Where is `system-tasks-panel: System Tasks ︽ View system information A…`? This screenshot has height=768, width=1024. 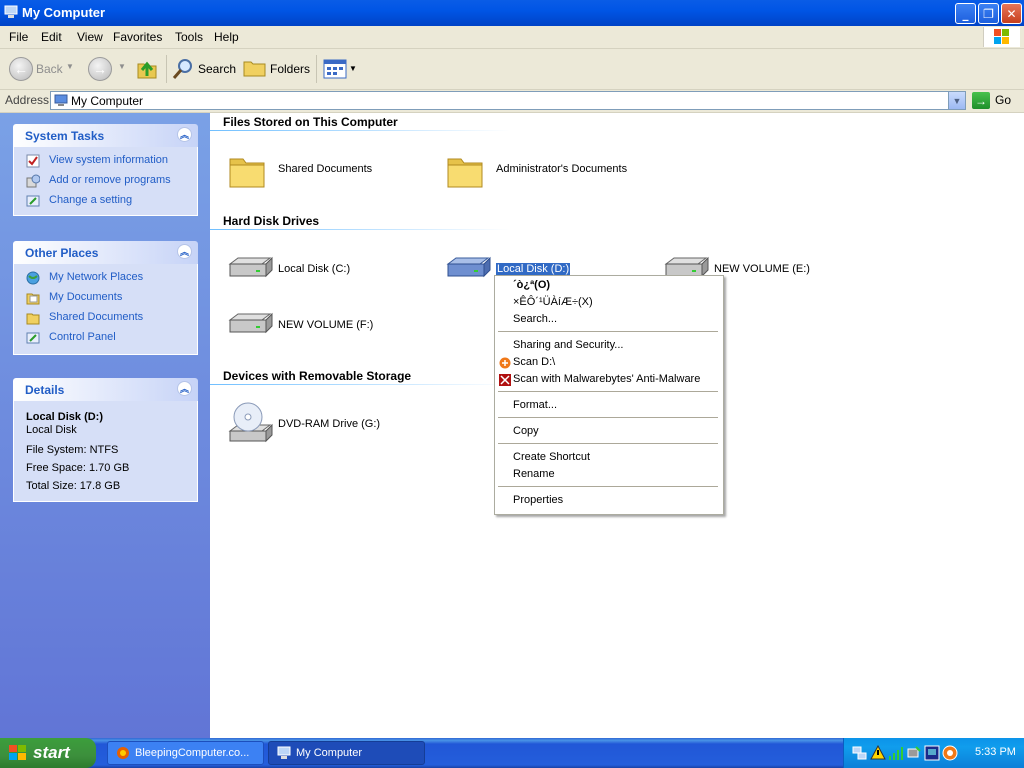
system-tasks-panel: System Tasks ︽ View system information A… is located at coordinates (105, 170).